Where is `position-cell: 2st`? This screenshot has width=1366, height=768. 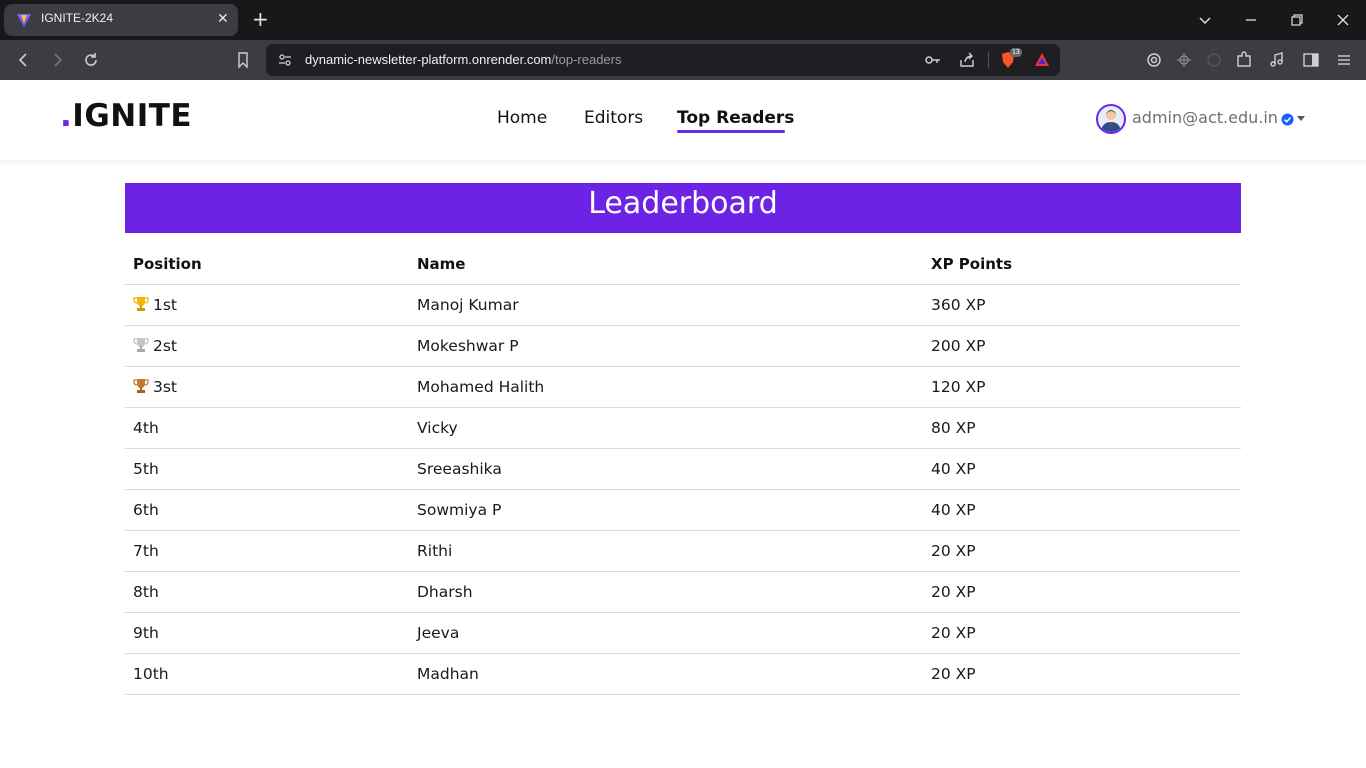
position-cell: 2st is located at coordinates (155, 346).